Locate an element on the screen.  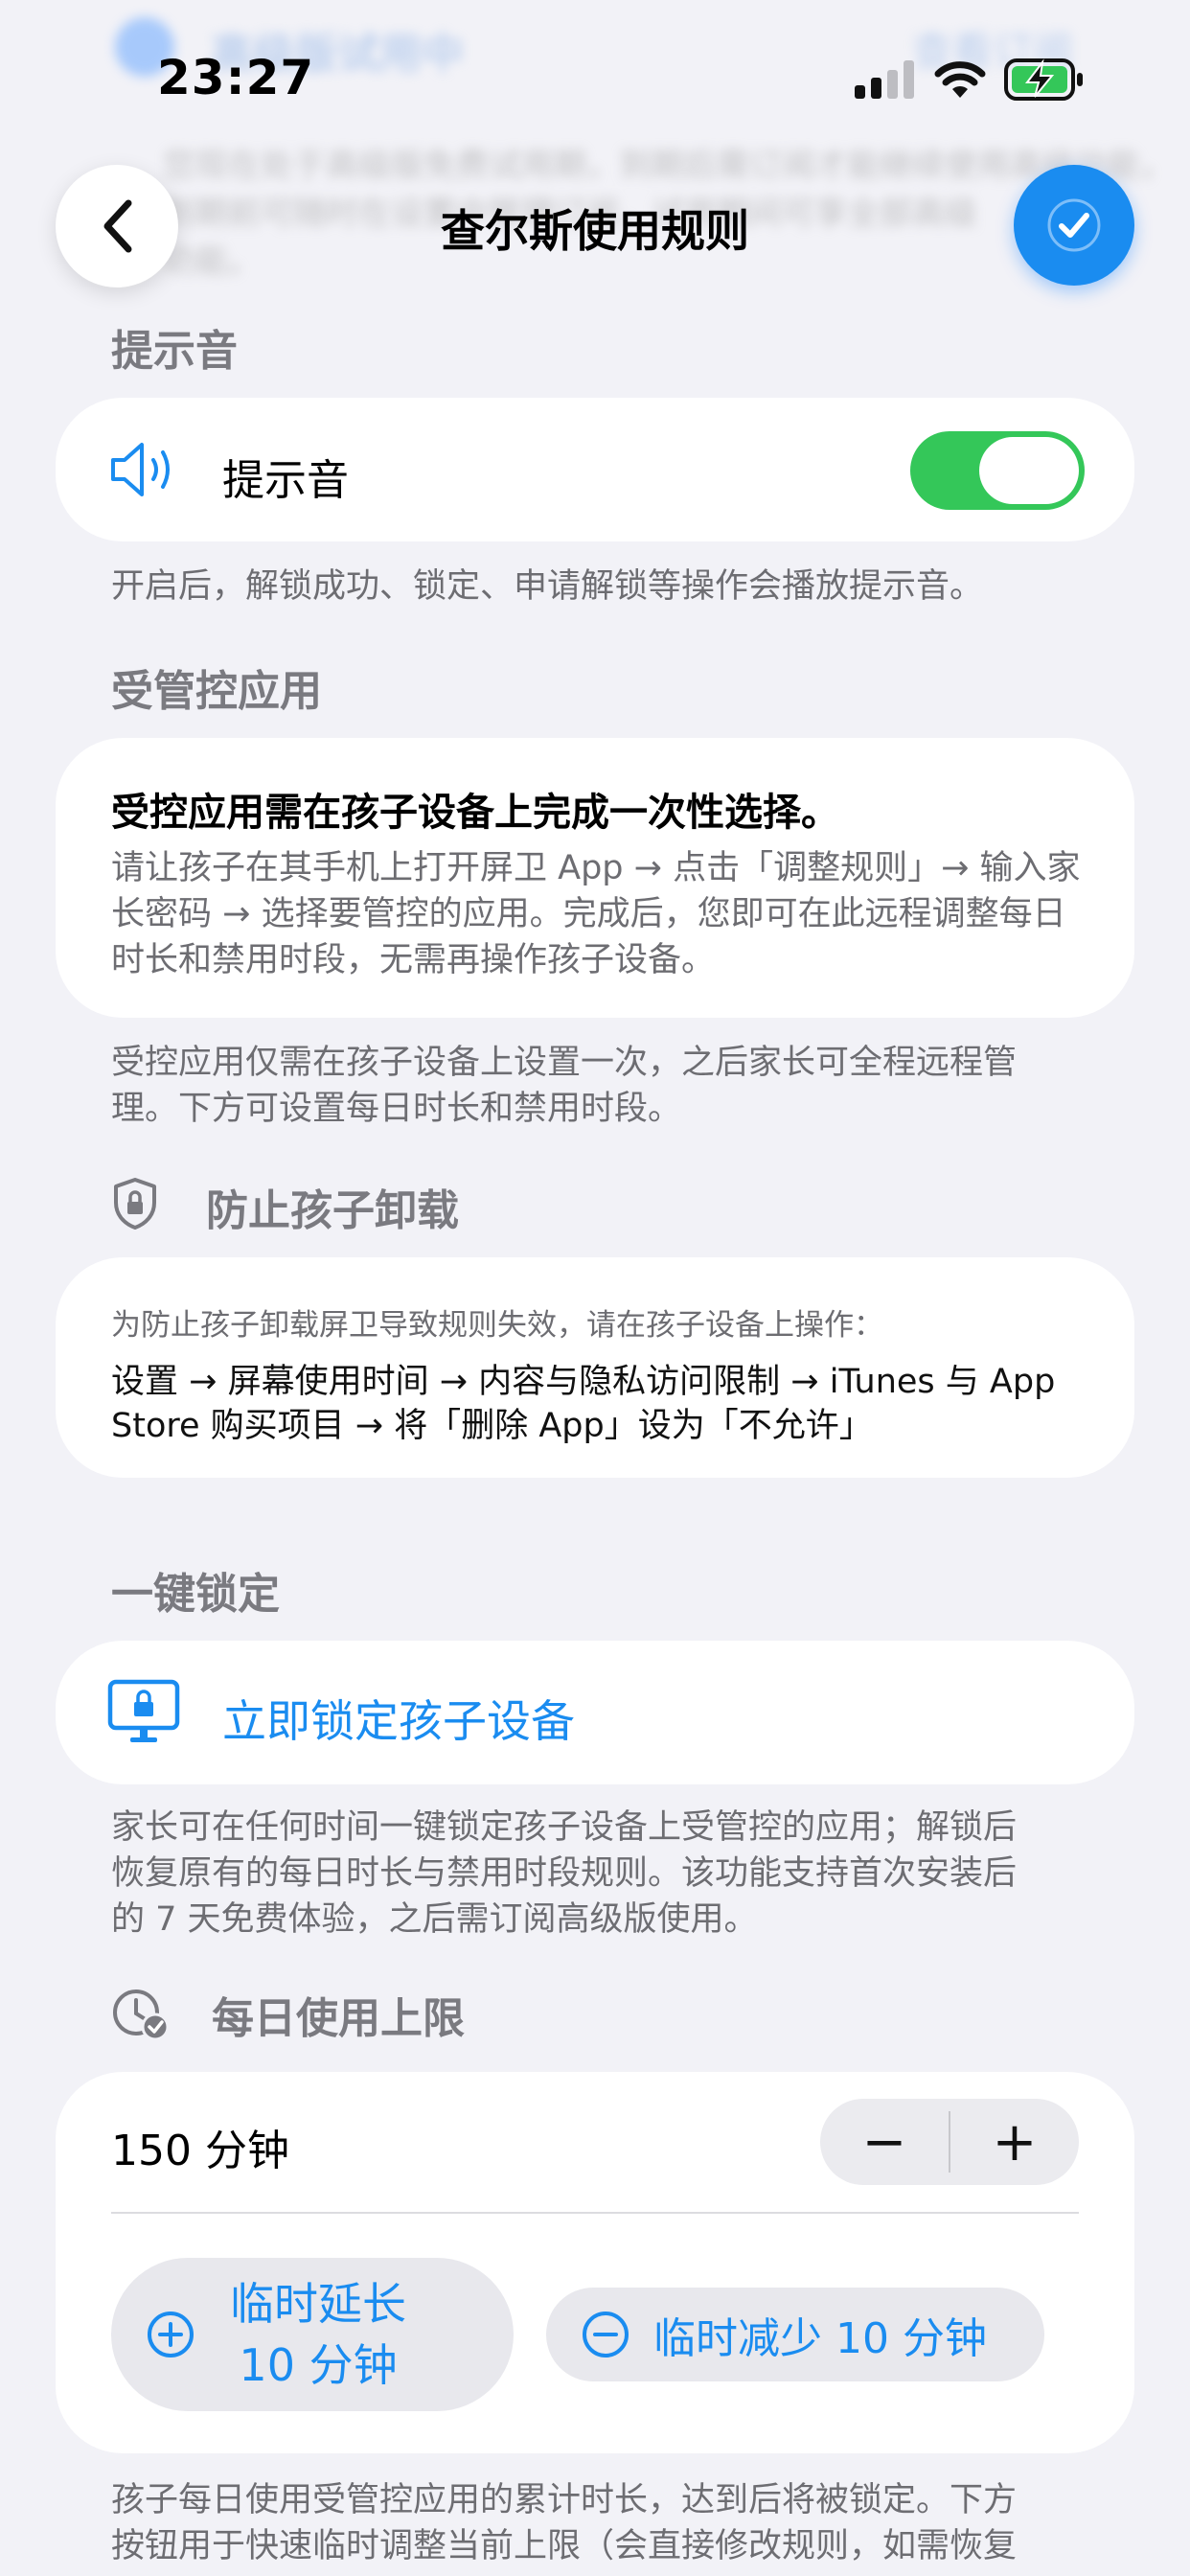
checkmark-icon is located at coordinates (1074, 225).